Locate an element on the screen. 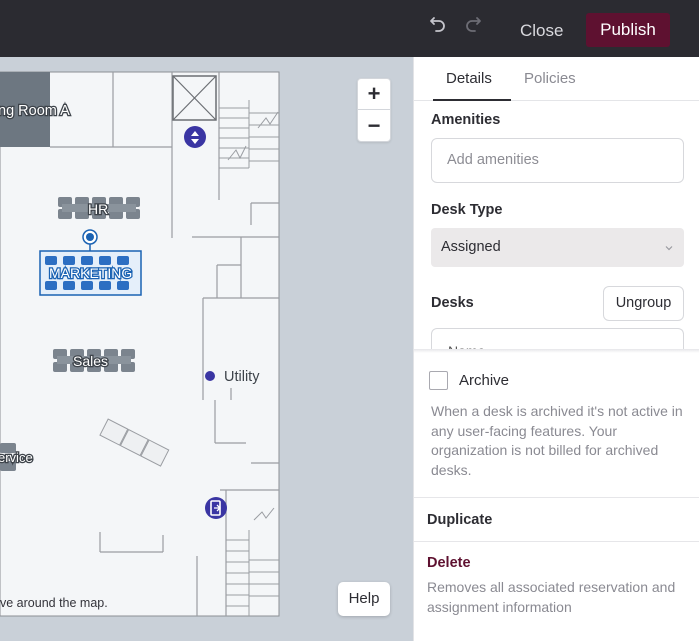 Image resolution: width=699 pixels, height=641 pixels. archive-checkbox is located at coordinates (438, 380).